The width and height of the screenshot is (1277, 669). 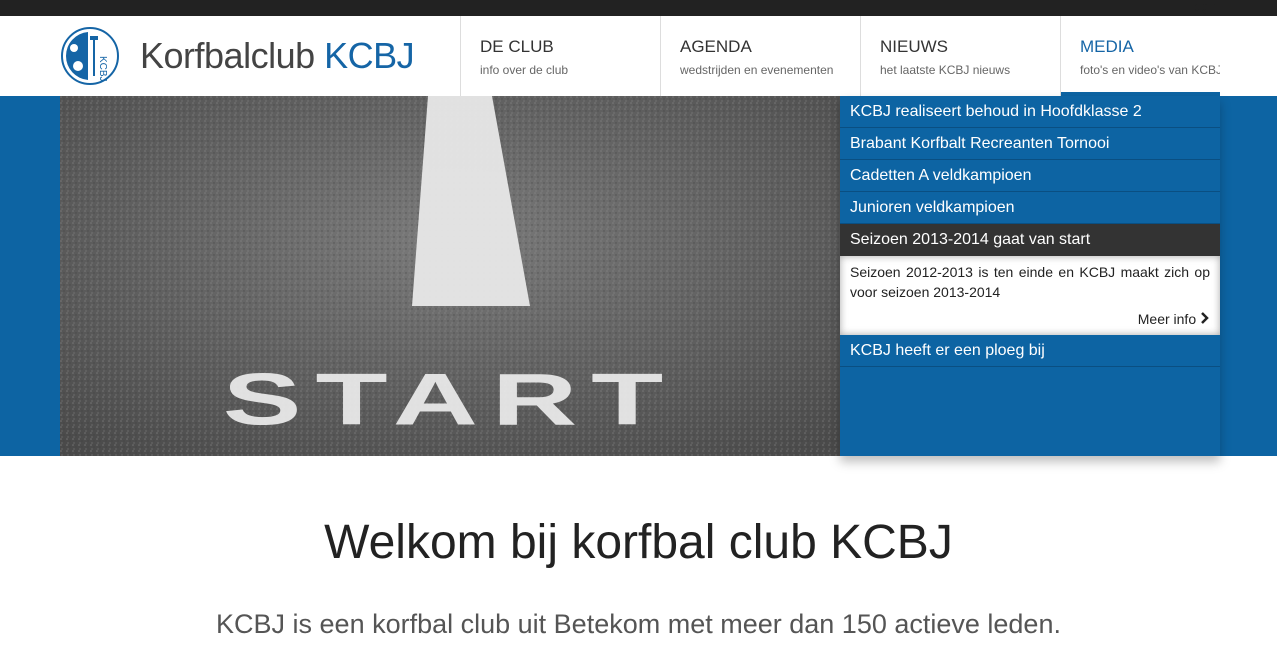 I want to click on chevron-right-icon, so click(x=1205, y=318).